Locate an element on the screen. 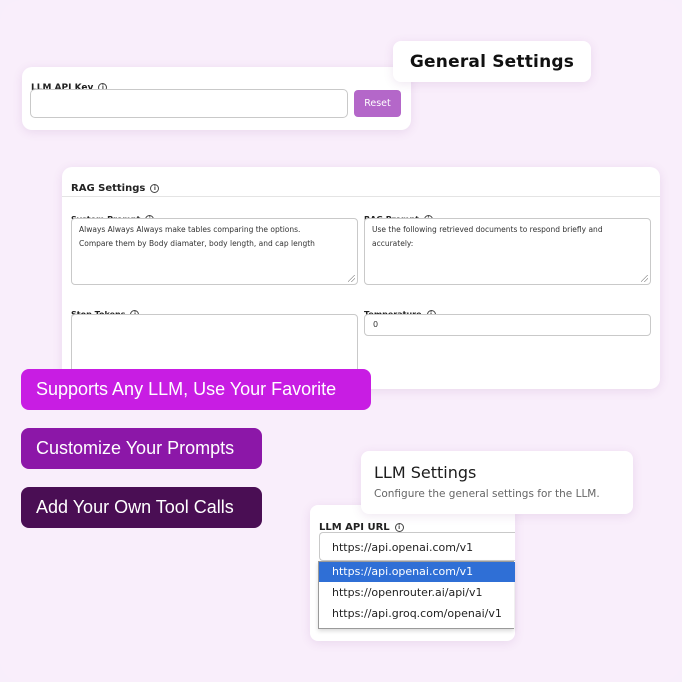 This screenshot has height=682, width=682. dropdown-option: https://openrouter.ai/api/v1 is located at coordinates (417, 593).